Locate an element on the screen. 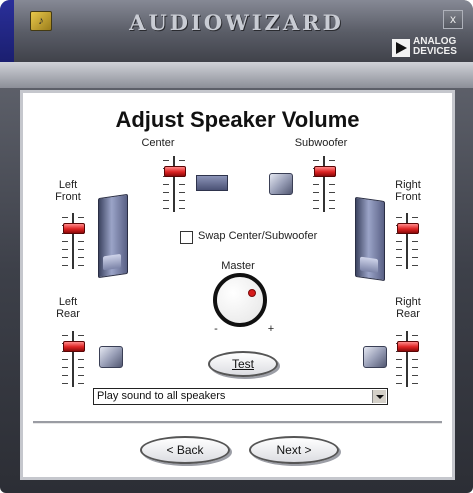 Image resolution: width=473 pixels, height=493 pixels. close-button: x is located at coordinates (453, 19).